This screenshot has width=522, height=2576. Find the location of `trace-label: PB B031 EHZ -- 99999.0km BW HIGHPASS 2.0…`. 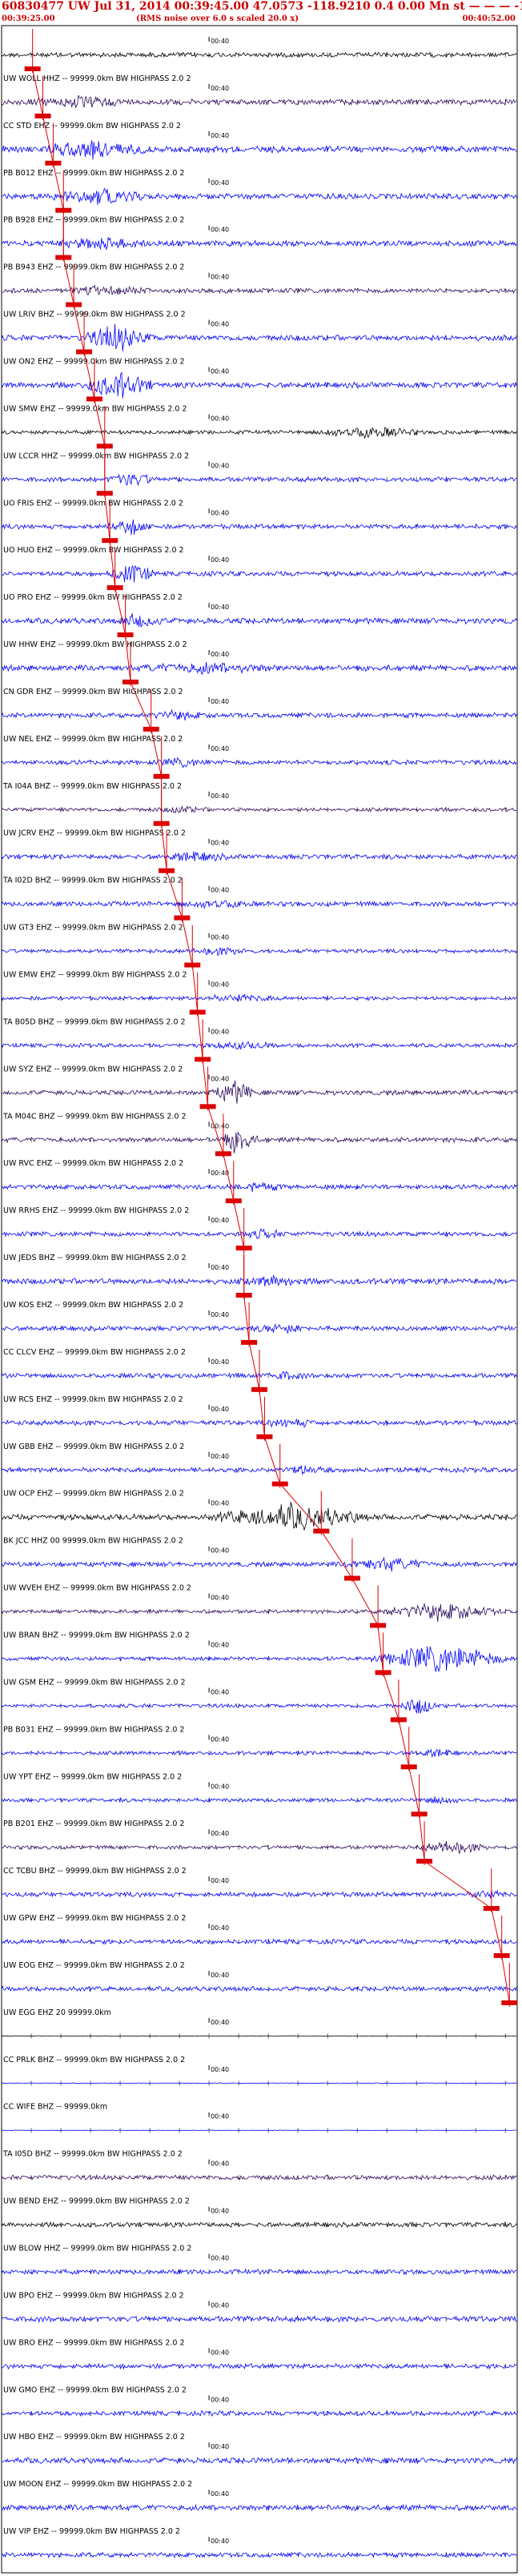

trace-label: PB B031 EHZ -- 99999.0km BW HIGHPASS 2.0… is located at coordinates (94, 1729).